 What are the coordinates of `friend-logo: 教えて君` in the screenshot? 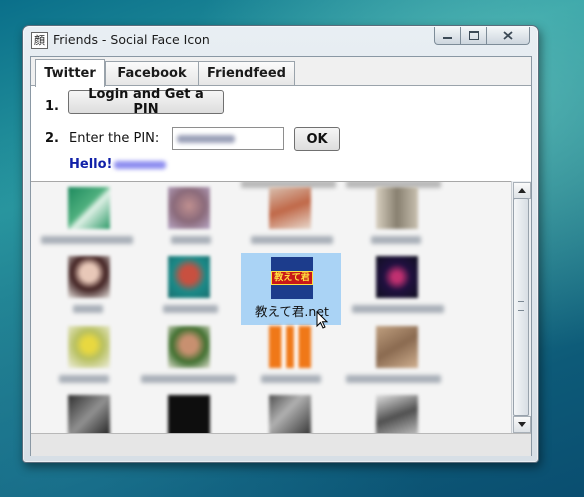 It's located at (292, 278).